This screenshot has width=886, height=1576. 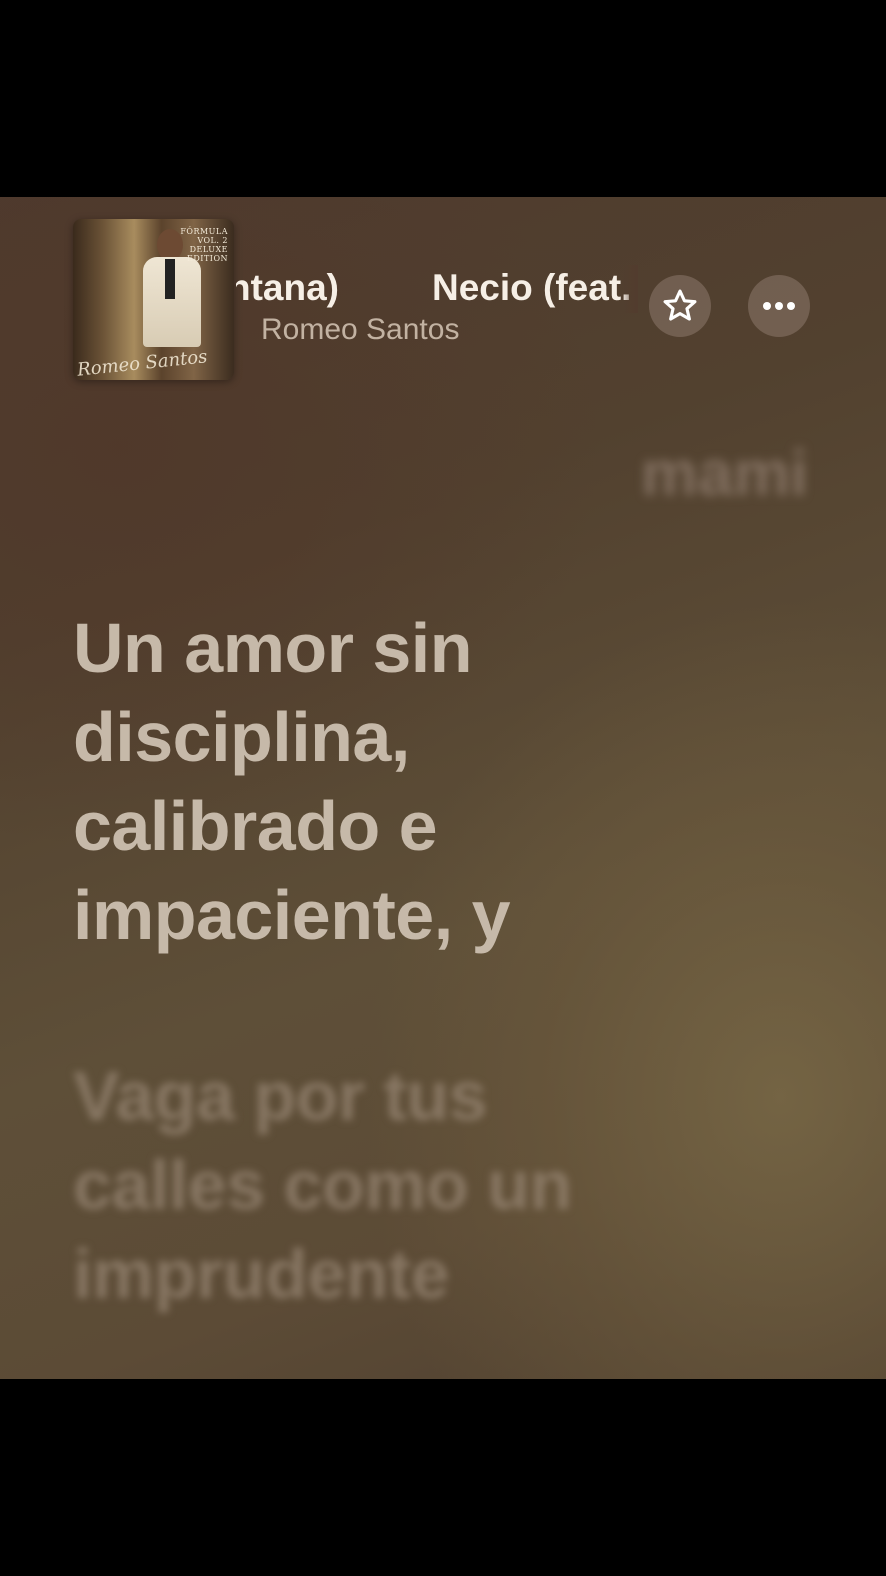 I want to click on favorite-button, so click(x=680, y=306).